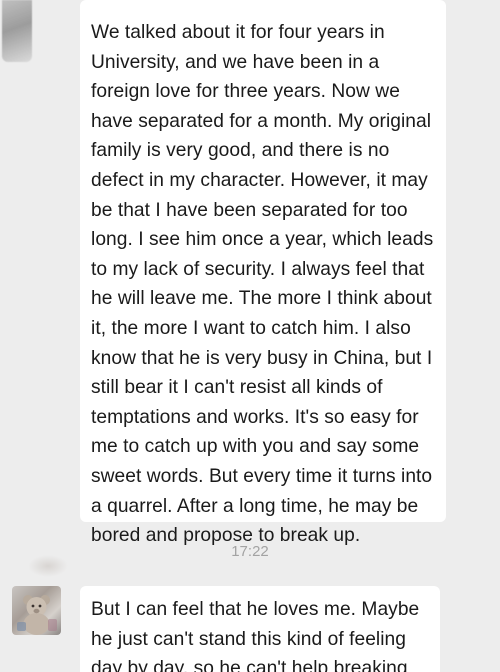 This screenshot has width=500, height=672. What do you see at coordinates (240, 151) in the screenshot?
I see `message-line: family is very good, and there is no` at bounding box center [240, 151].